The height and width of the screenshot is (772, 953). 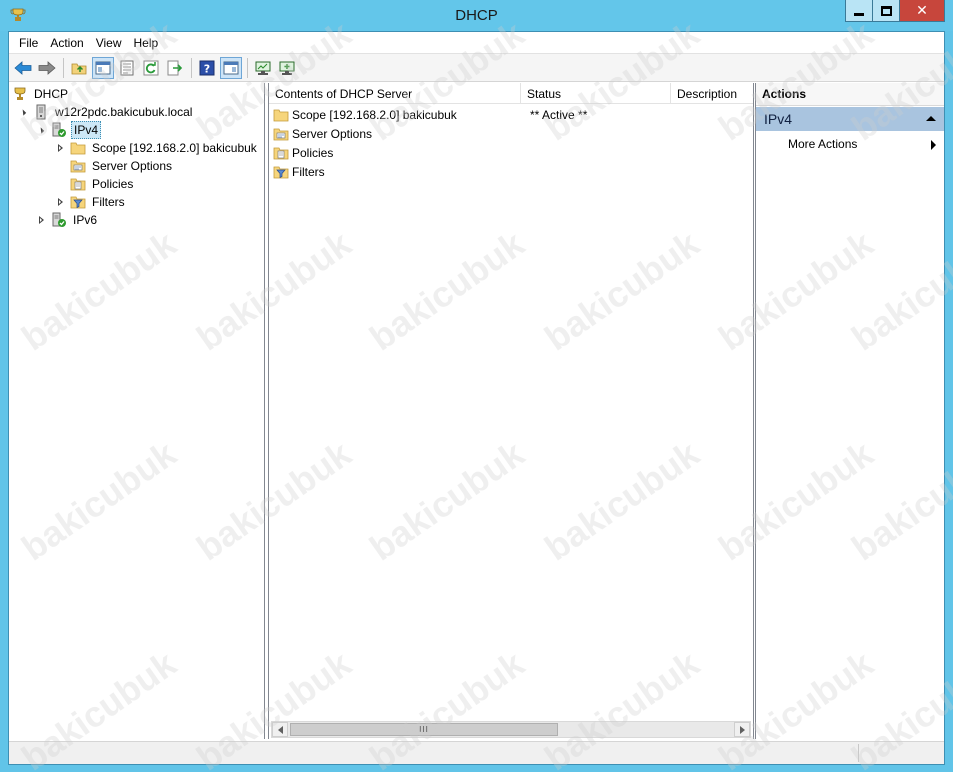 I want to click on actions-group-ipv4: IPv4, so click(x=850, y=119).